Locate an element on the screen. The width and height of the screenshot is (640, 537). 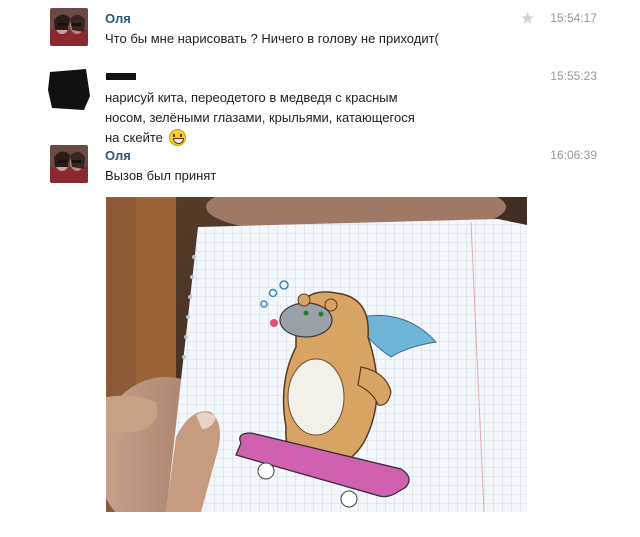
star-icon: ★ is located at coordinates (527, 18).